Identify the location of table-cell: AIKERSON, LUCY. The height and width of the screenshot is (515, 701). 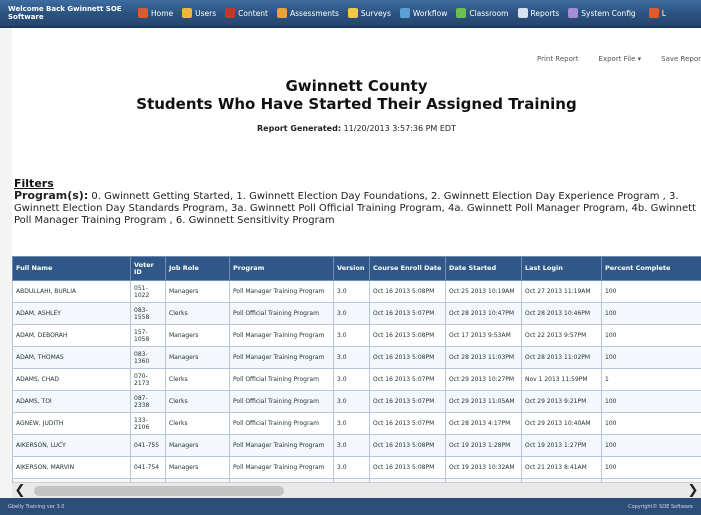
(71, 445).